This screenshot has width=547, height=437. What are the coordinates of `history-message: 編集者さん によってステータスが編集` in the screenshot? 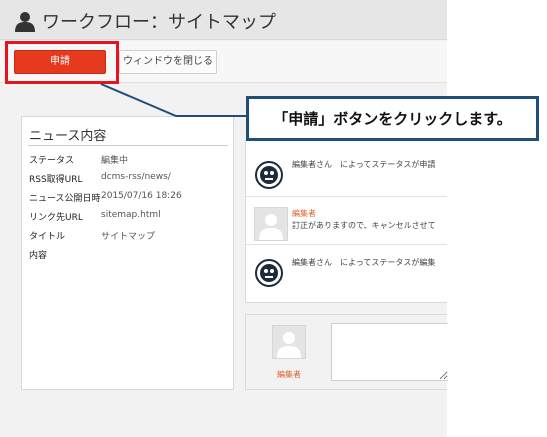 It's located at (364, 262).